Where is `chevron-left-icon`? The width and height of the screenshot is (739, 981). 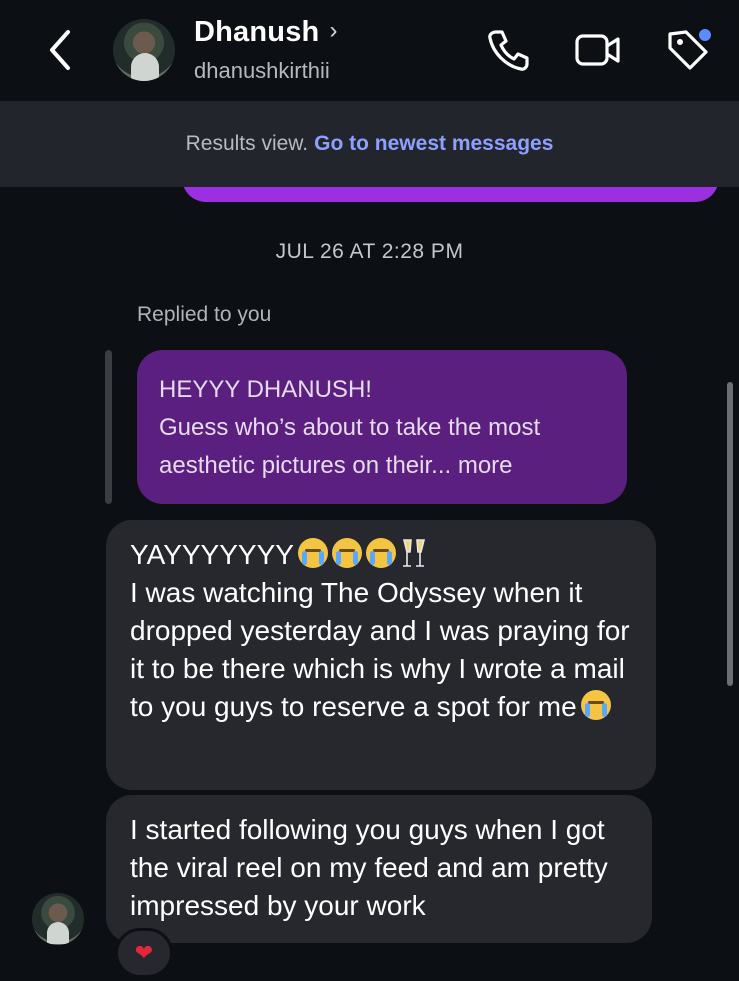 chevron-left-icon is located at coordinates (60, 50).